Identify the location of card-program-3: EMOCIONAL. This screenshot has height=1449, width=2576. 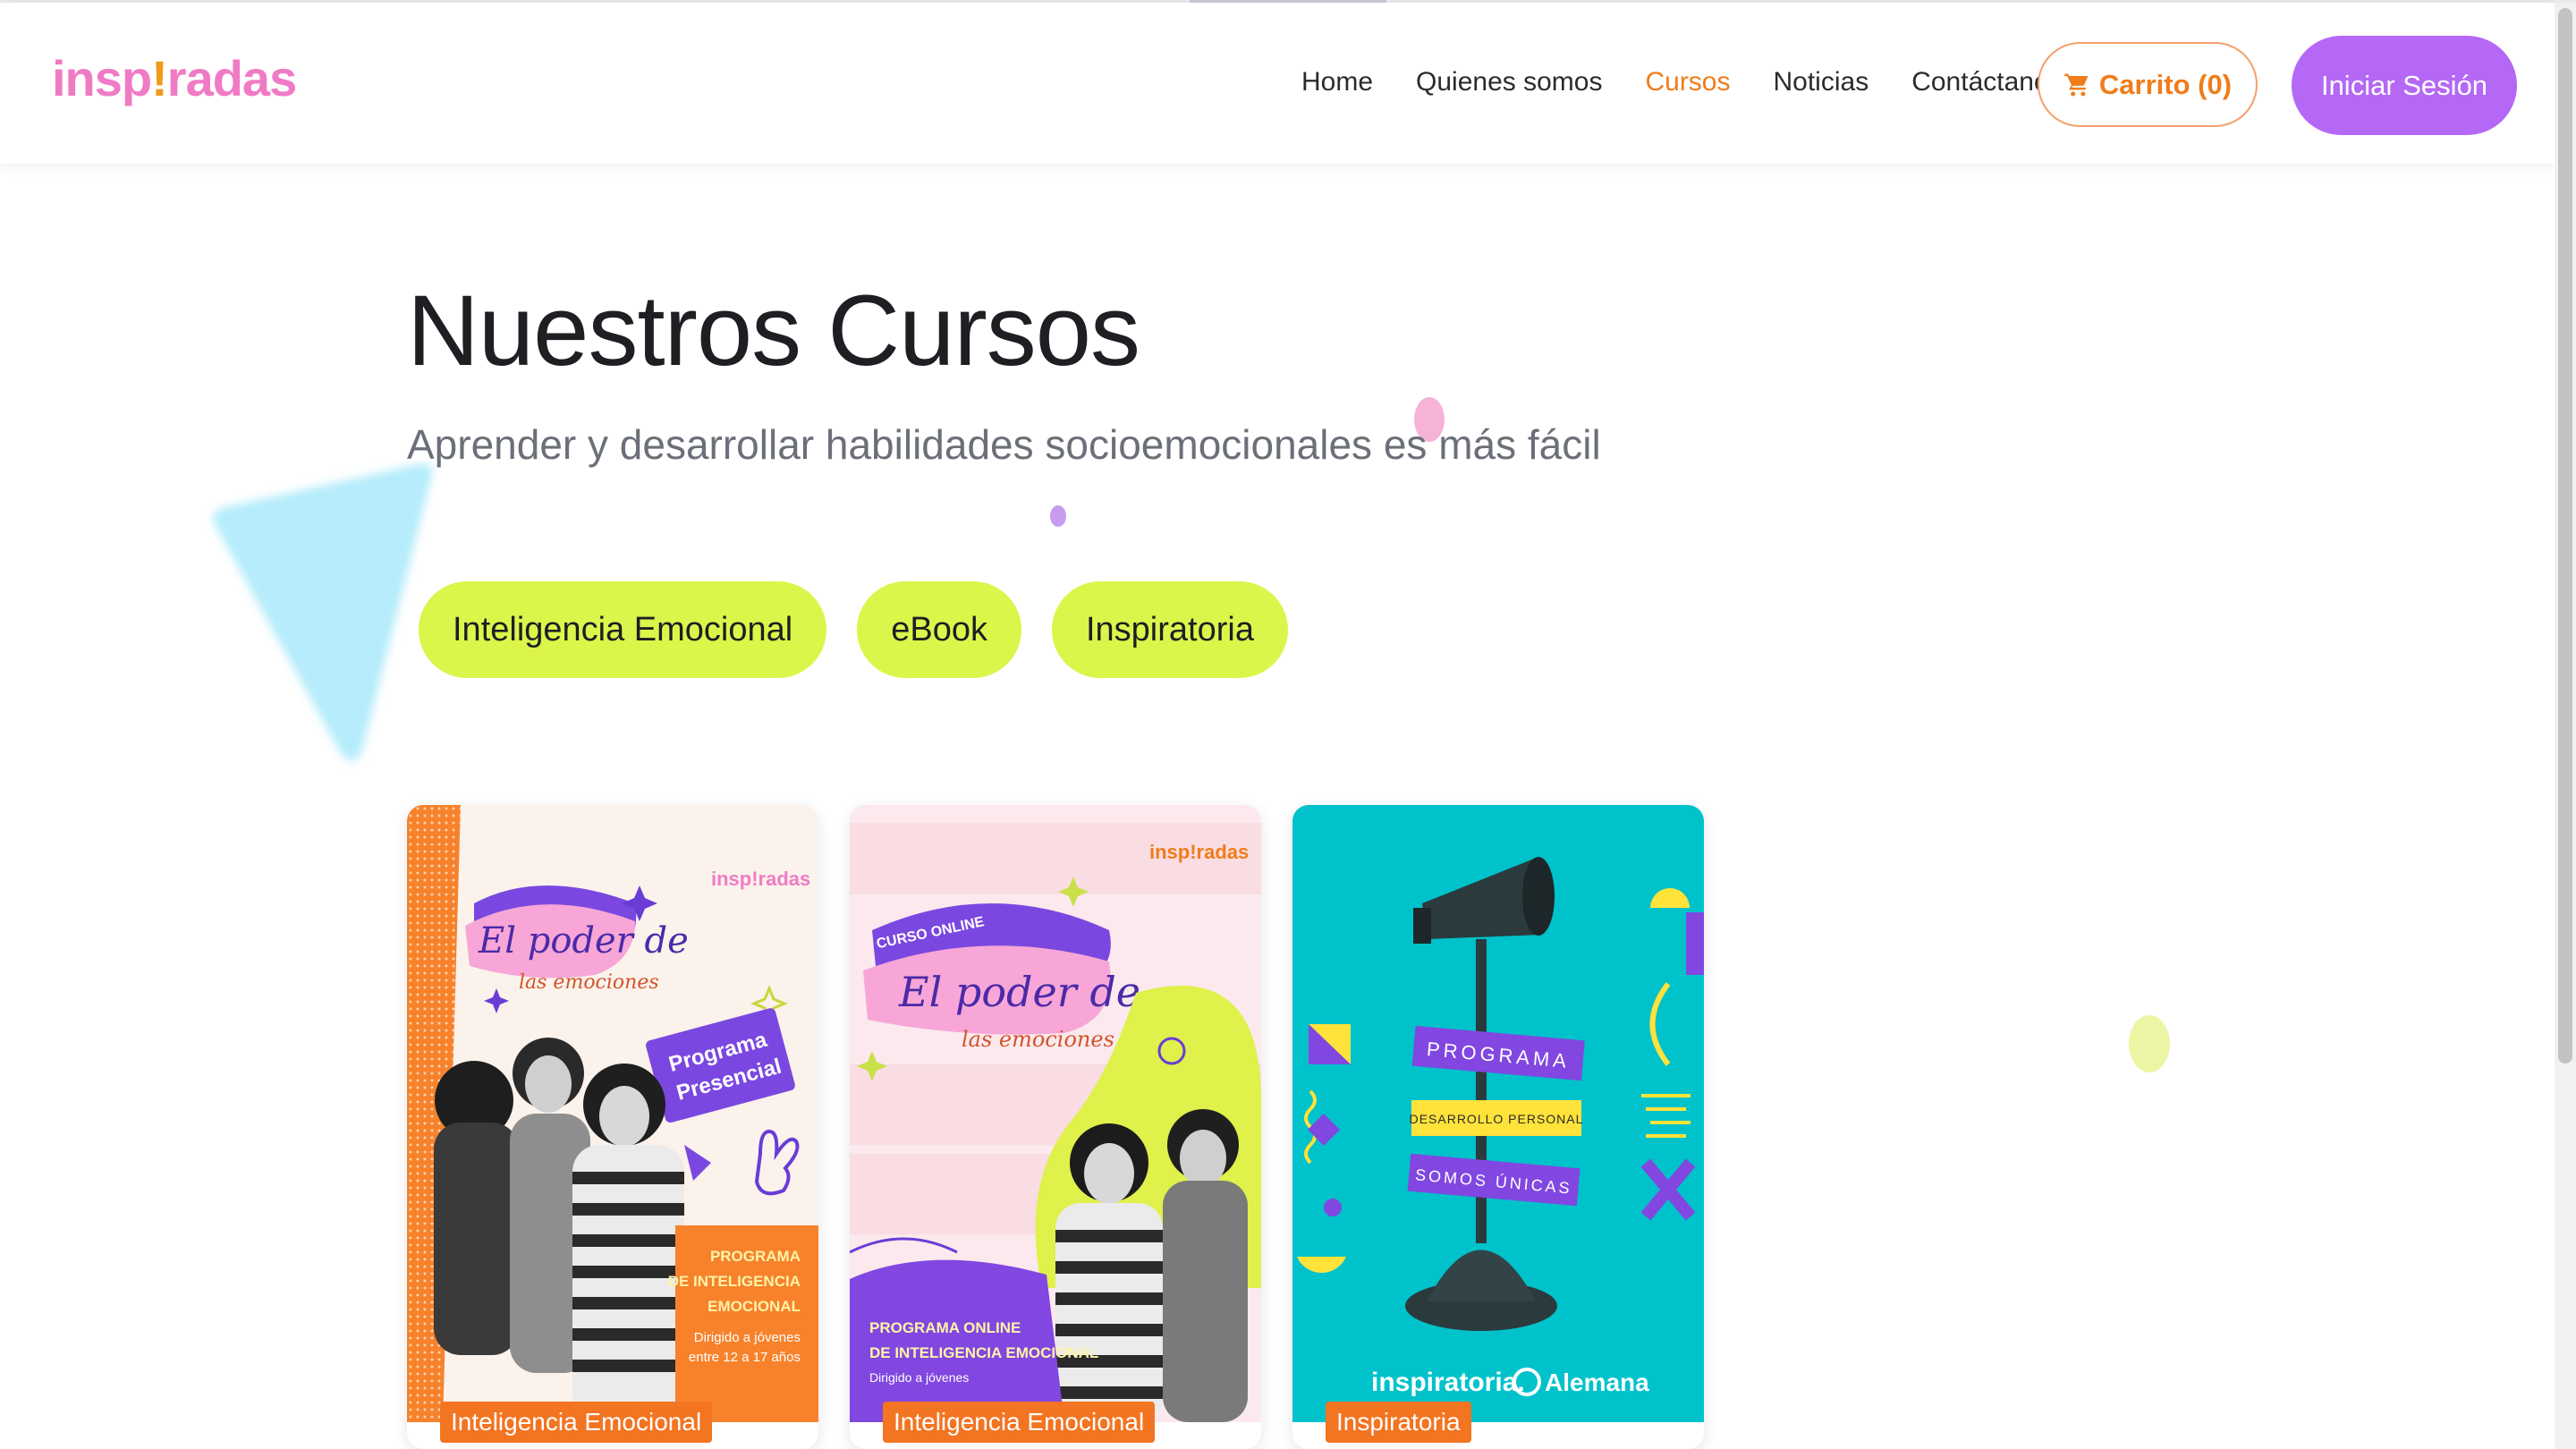
(754, 1306).